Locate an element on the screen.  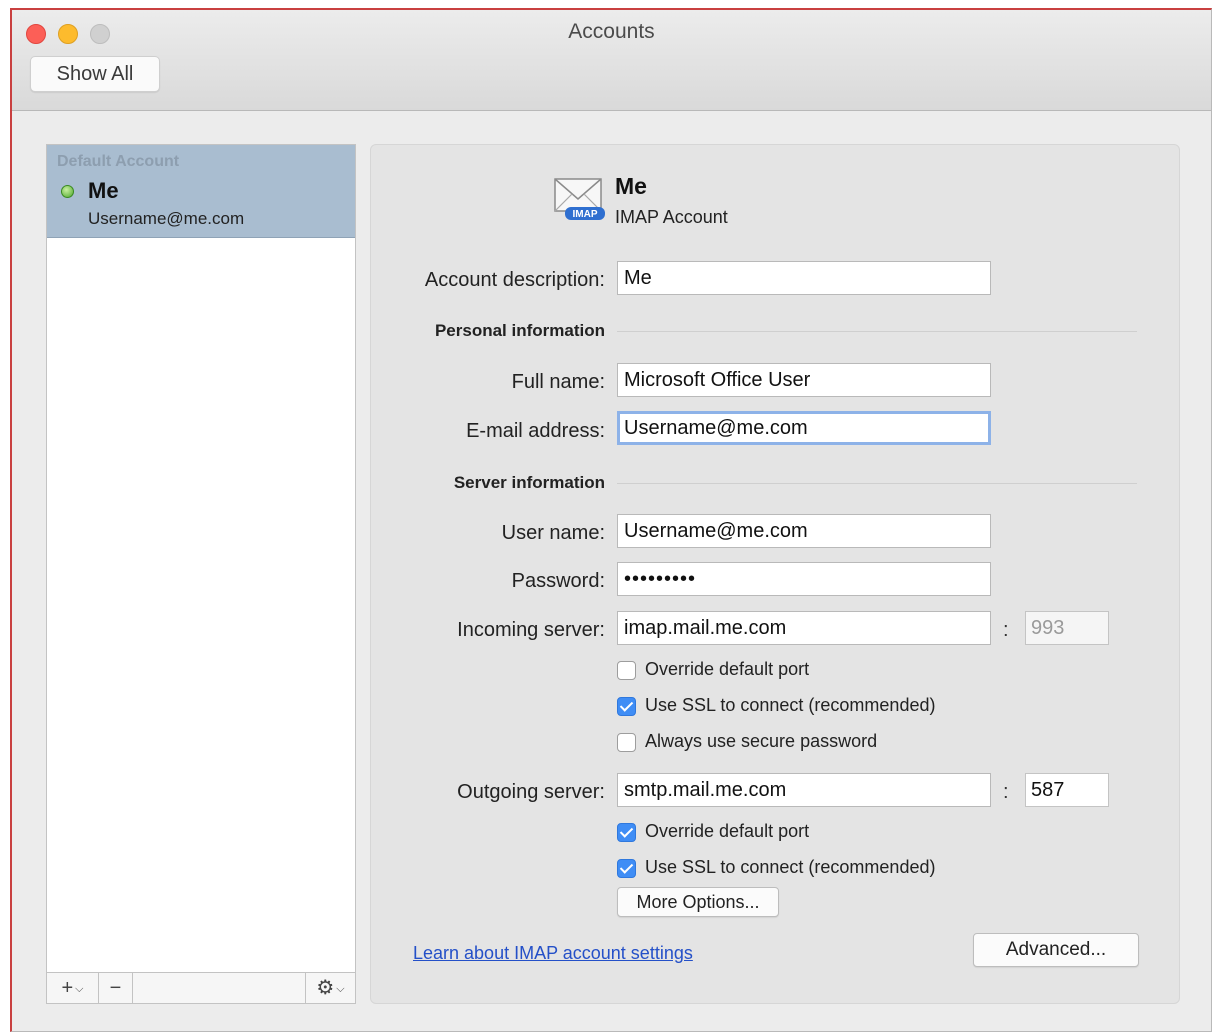
incoming-override-port-label: Override default port is located at coordinates (727, 669).